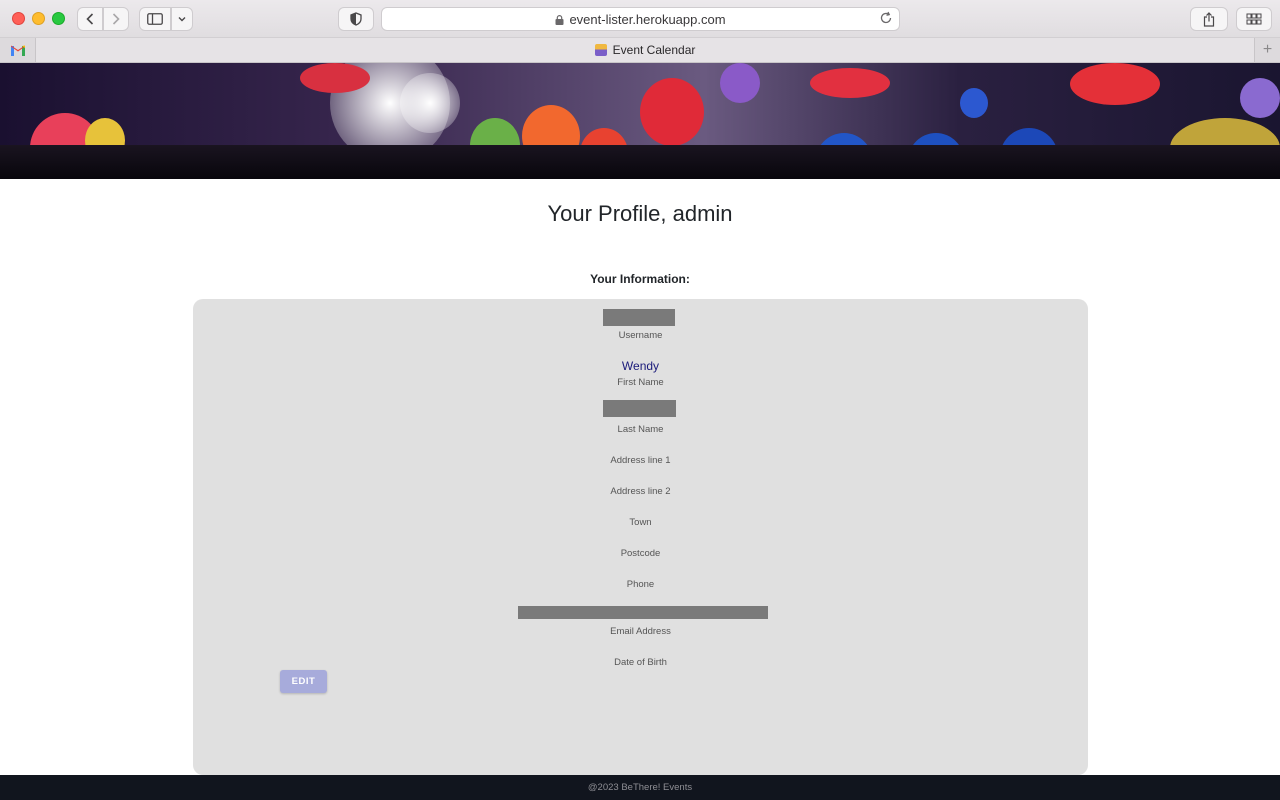 This screenshot has height=800, width=1280. What do you see at coordinates (640, 553) in the screenshot?
I see `postcode-label: Postcode` at bounding box center [640, 553].